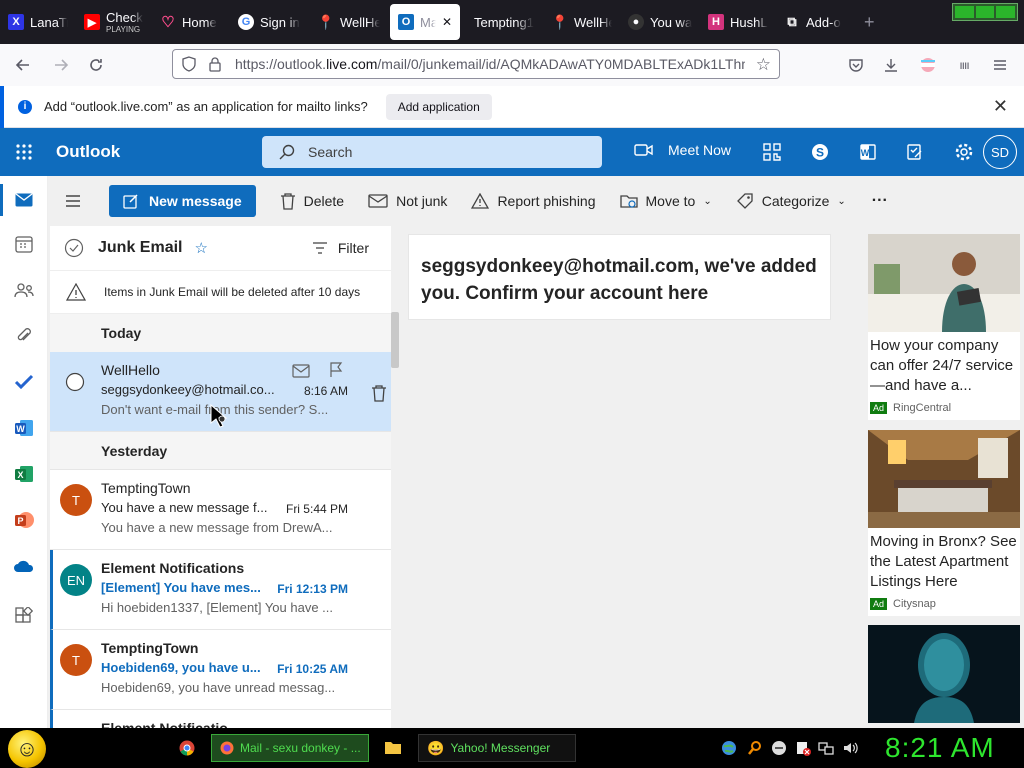 This screenshot has height=768, width=1024. What do you see at coordinates (215, 64) in the screenshot?
I see `lock-icon` at bounding box center [215, 64].